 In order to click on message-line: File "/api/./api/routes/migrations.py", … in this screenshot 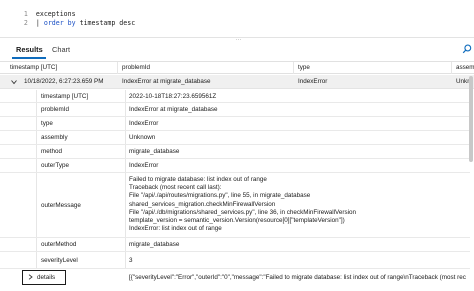, I will do `click(220, 196)`.